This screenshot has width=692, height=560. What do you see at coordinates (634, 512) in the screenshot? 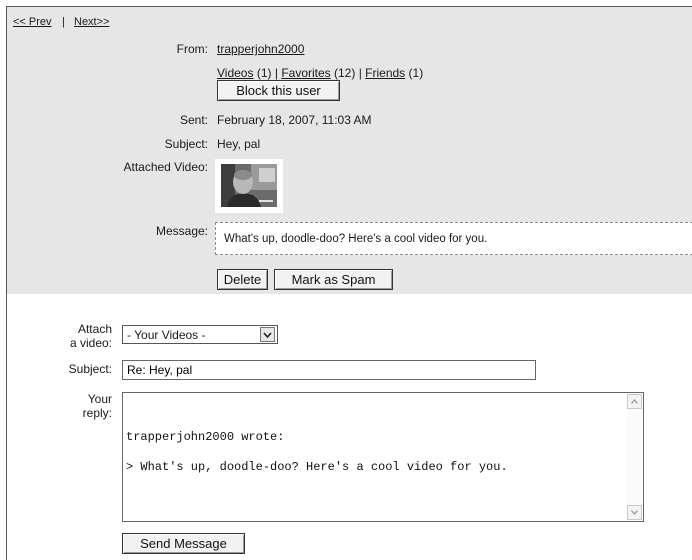
I see `scroll-down-icon` at bounding box center [634, 512].